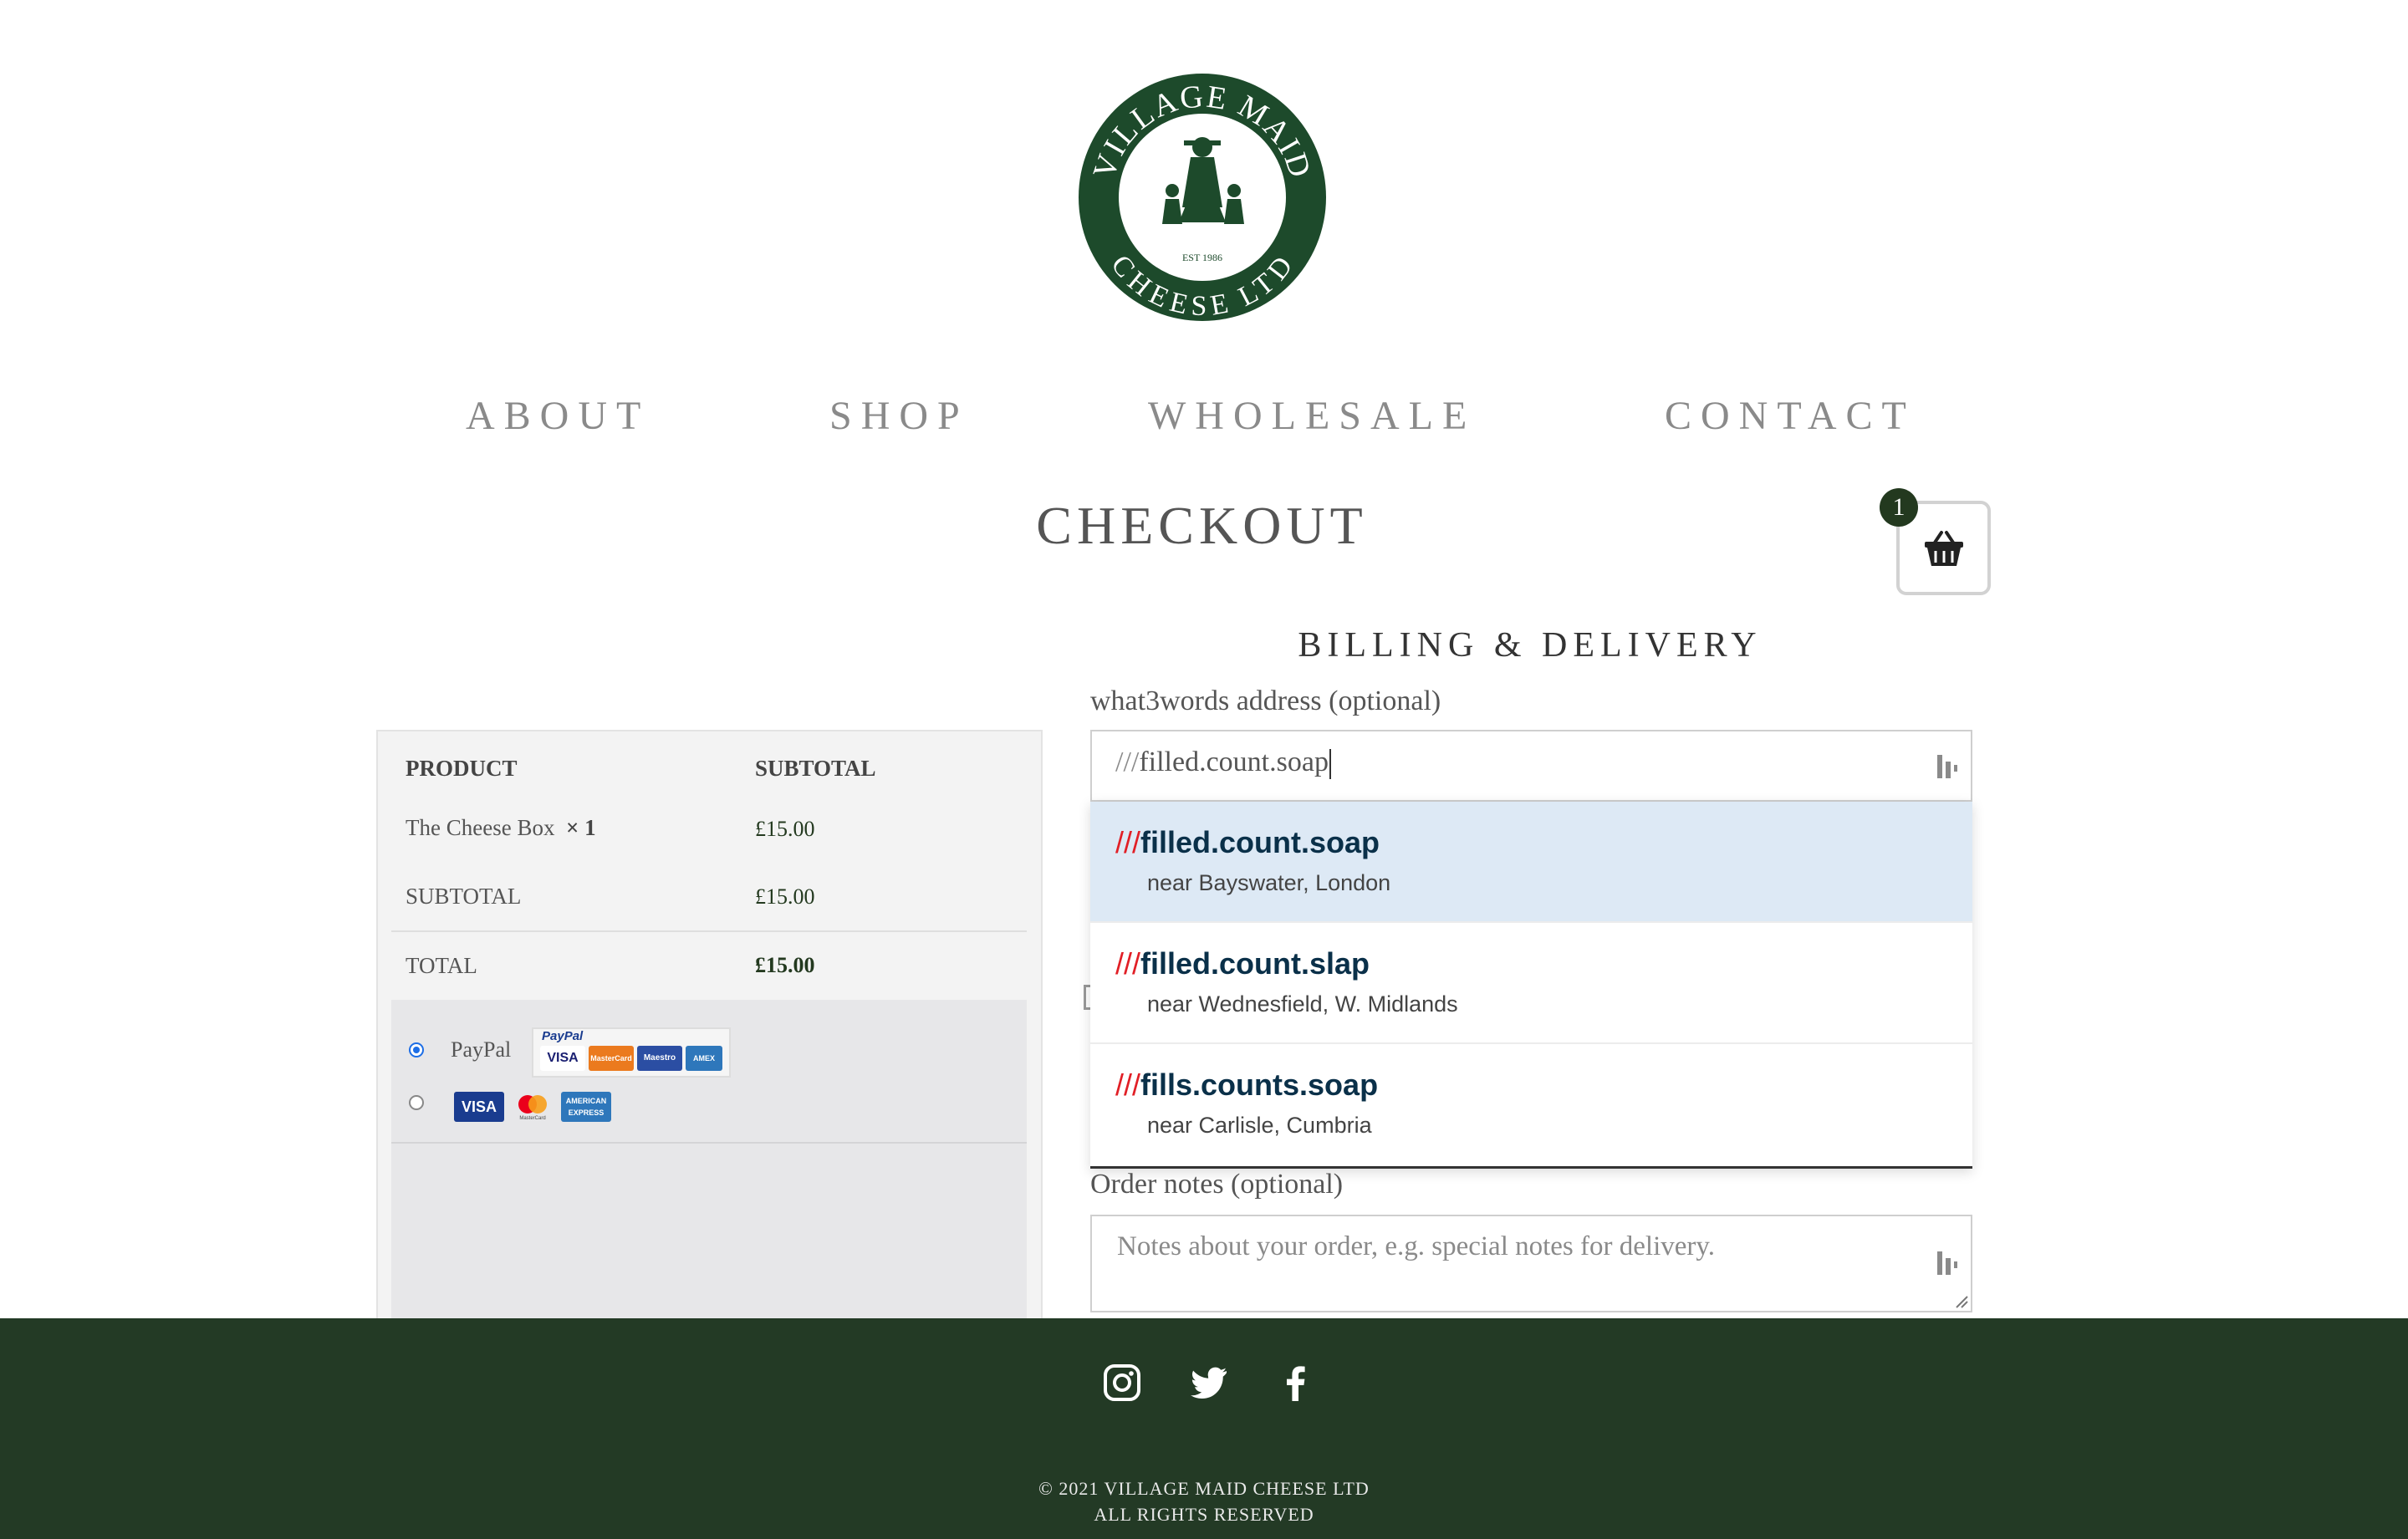 This screenshot has height=1539, width=2408. What do you see at coordinates (1944, 548) in the screenshot?
I see `basket-icon` at bounding box center [1944, 548].